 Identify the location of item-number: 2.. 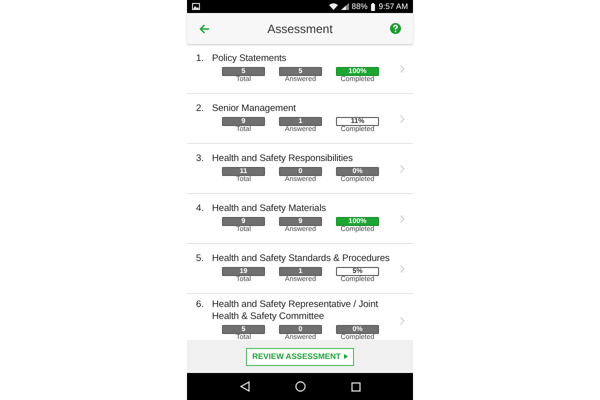
(200, 109).